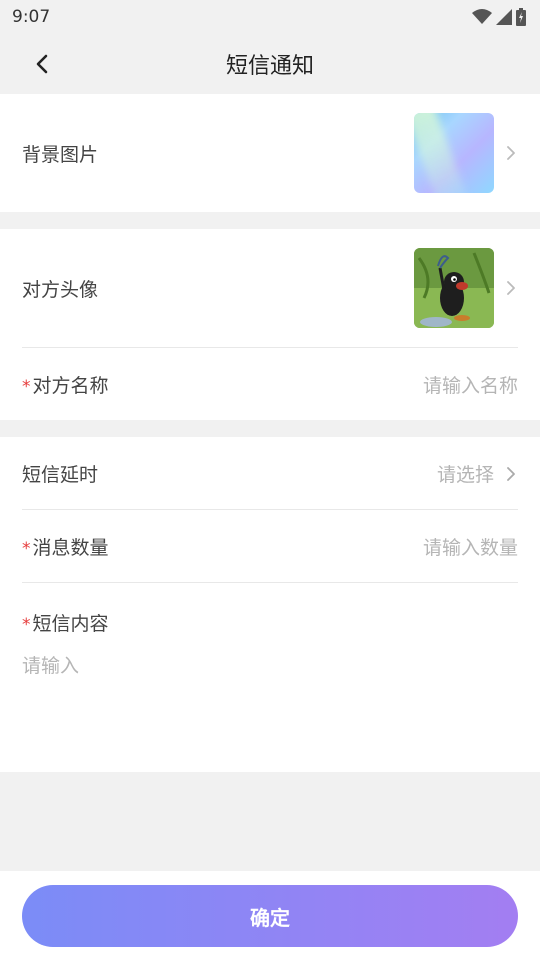  I want to click on contact-name-row: * 对方名称 请输入名称, so click(270, 384).